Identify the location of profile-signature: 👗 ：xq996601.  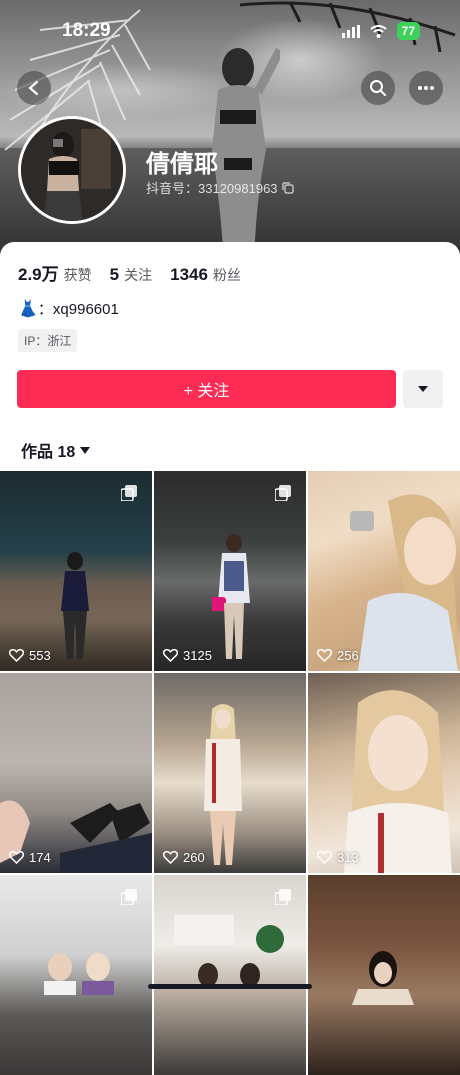
(68, 308).